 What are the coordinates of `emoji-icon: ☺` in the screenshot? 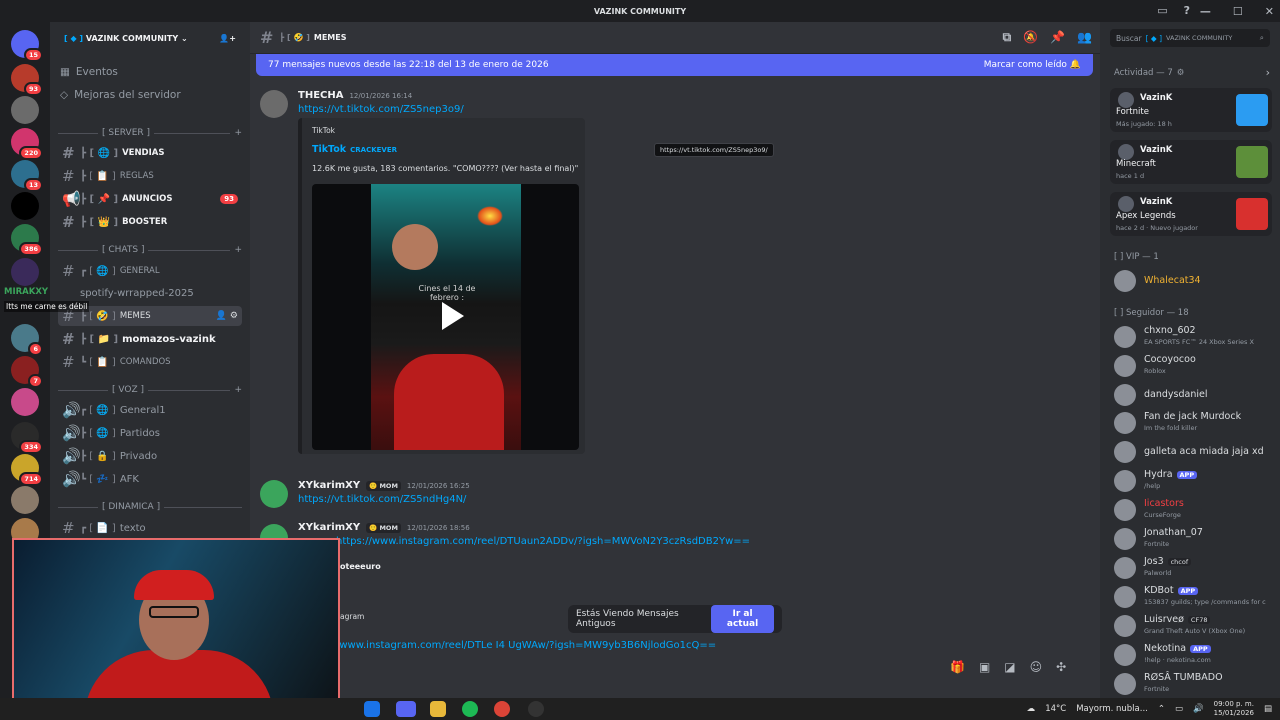 It's located at (1036, 667).